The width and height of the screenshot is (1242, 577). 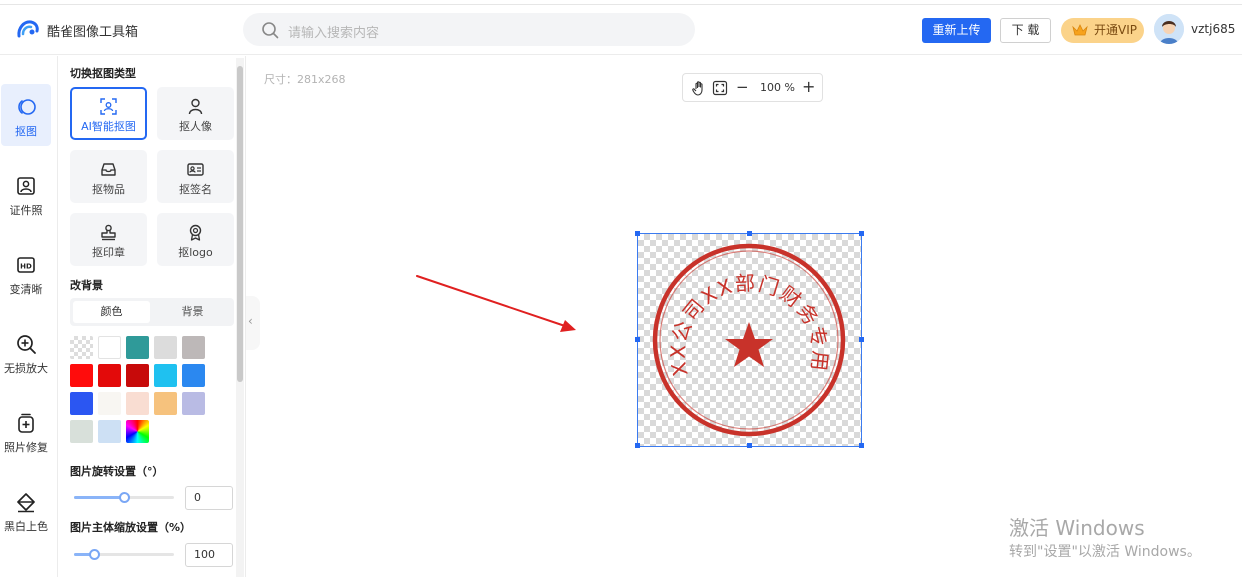 What do you see at coordinates (108, 106) in the screenshot?
I see `ai-cutout-icon` at bounding box center [108, 106].